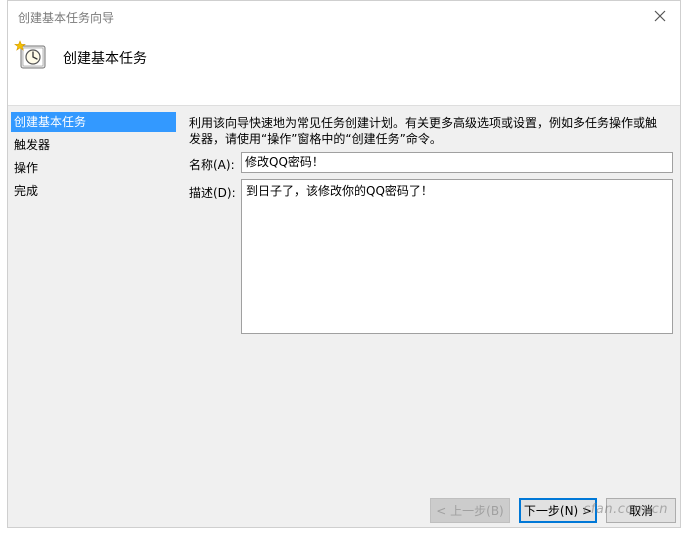 Image resolution: width=685 pixels, height=536 pixels. What do you see at coordinates (93, 191) in the screenshot?
I see `sidebar-item-finish: 完成` at bounding box center [93, 191].